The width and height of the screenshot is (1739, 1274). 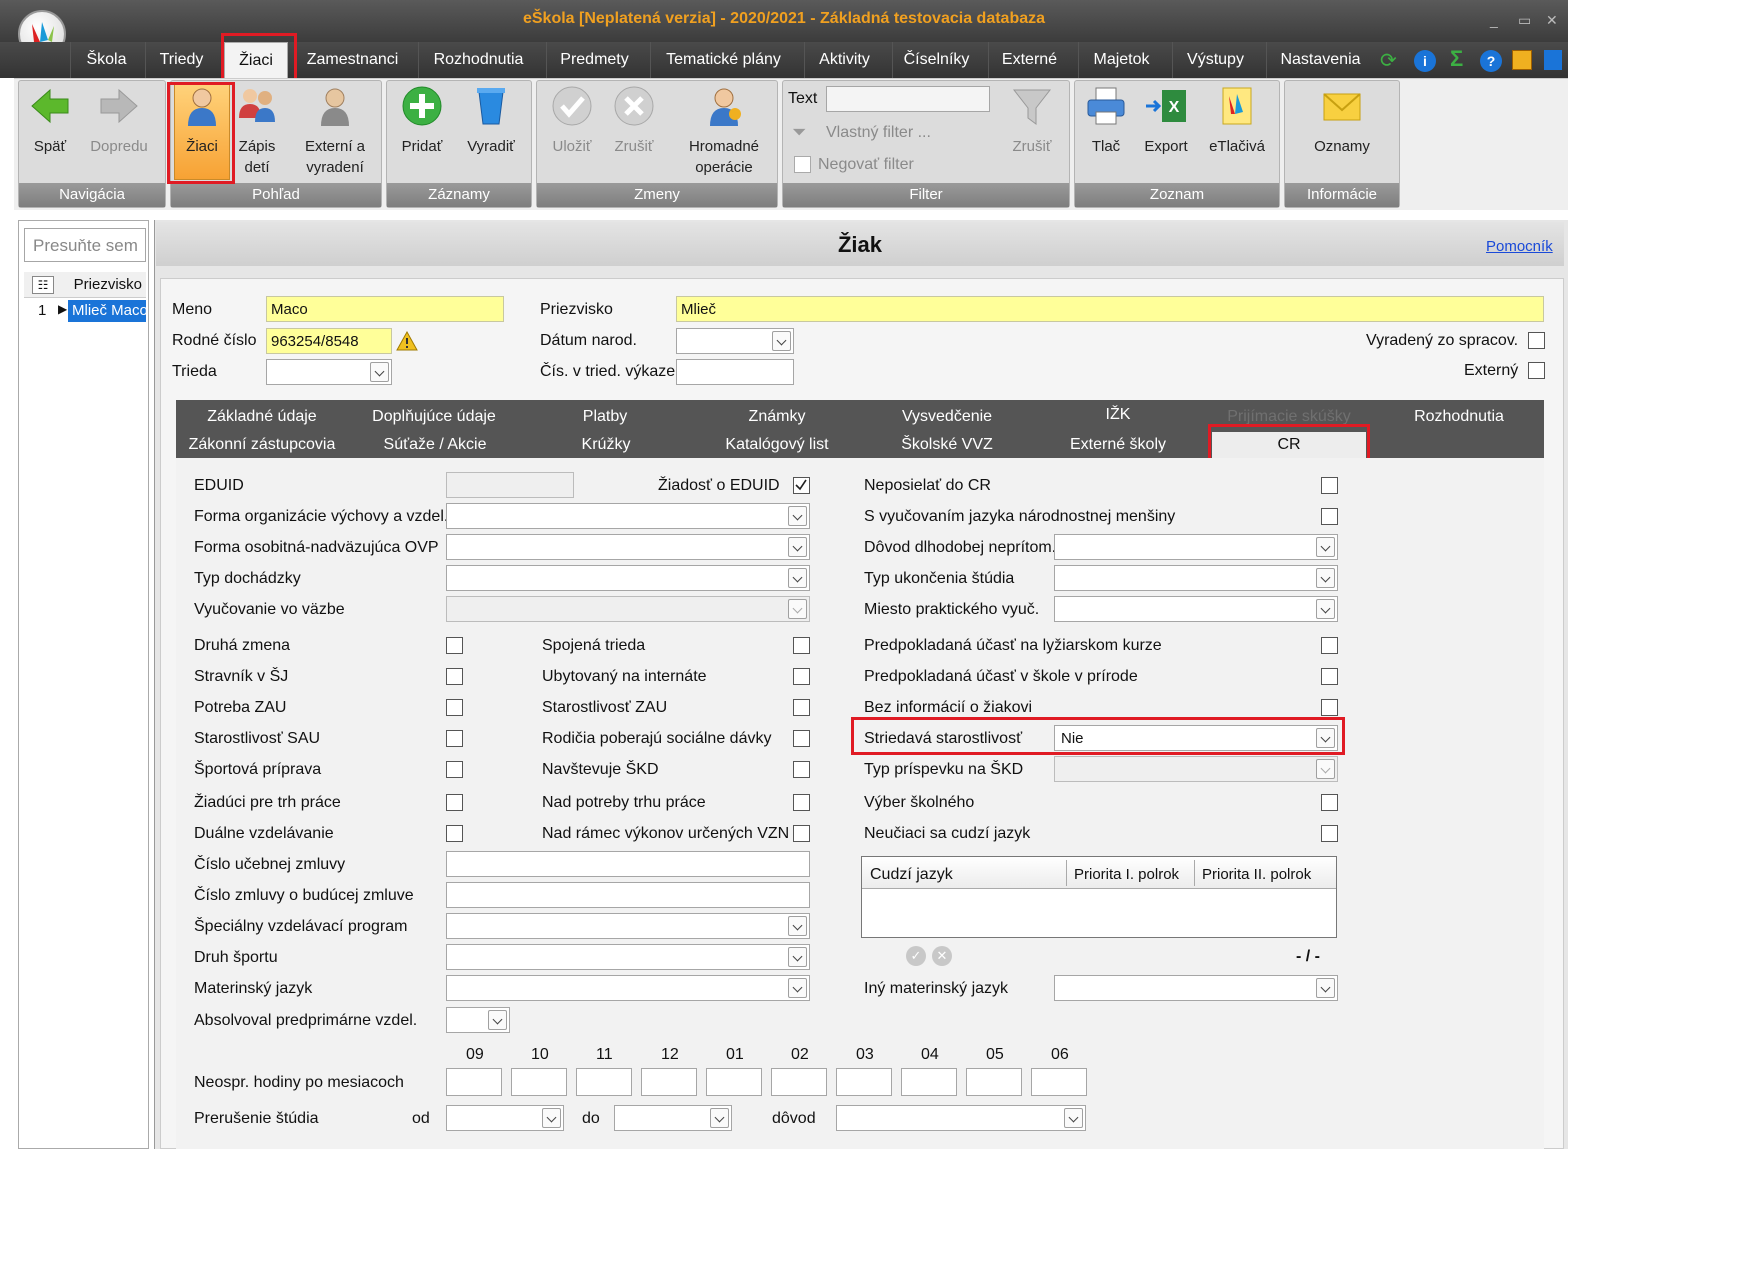 What do you see at coordinates (262, 417) in the screenshot?
I see `tab-zakladne-udaje: Základné údaje` at bounding box center [262, 417].